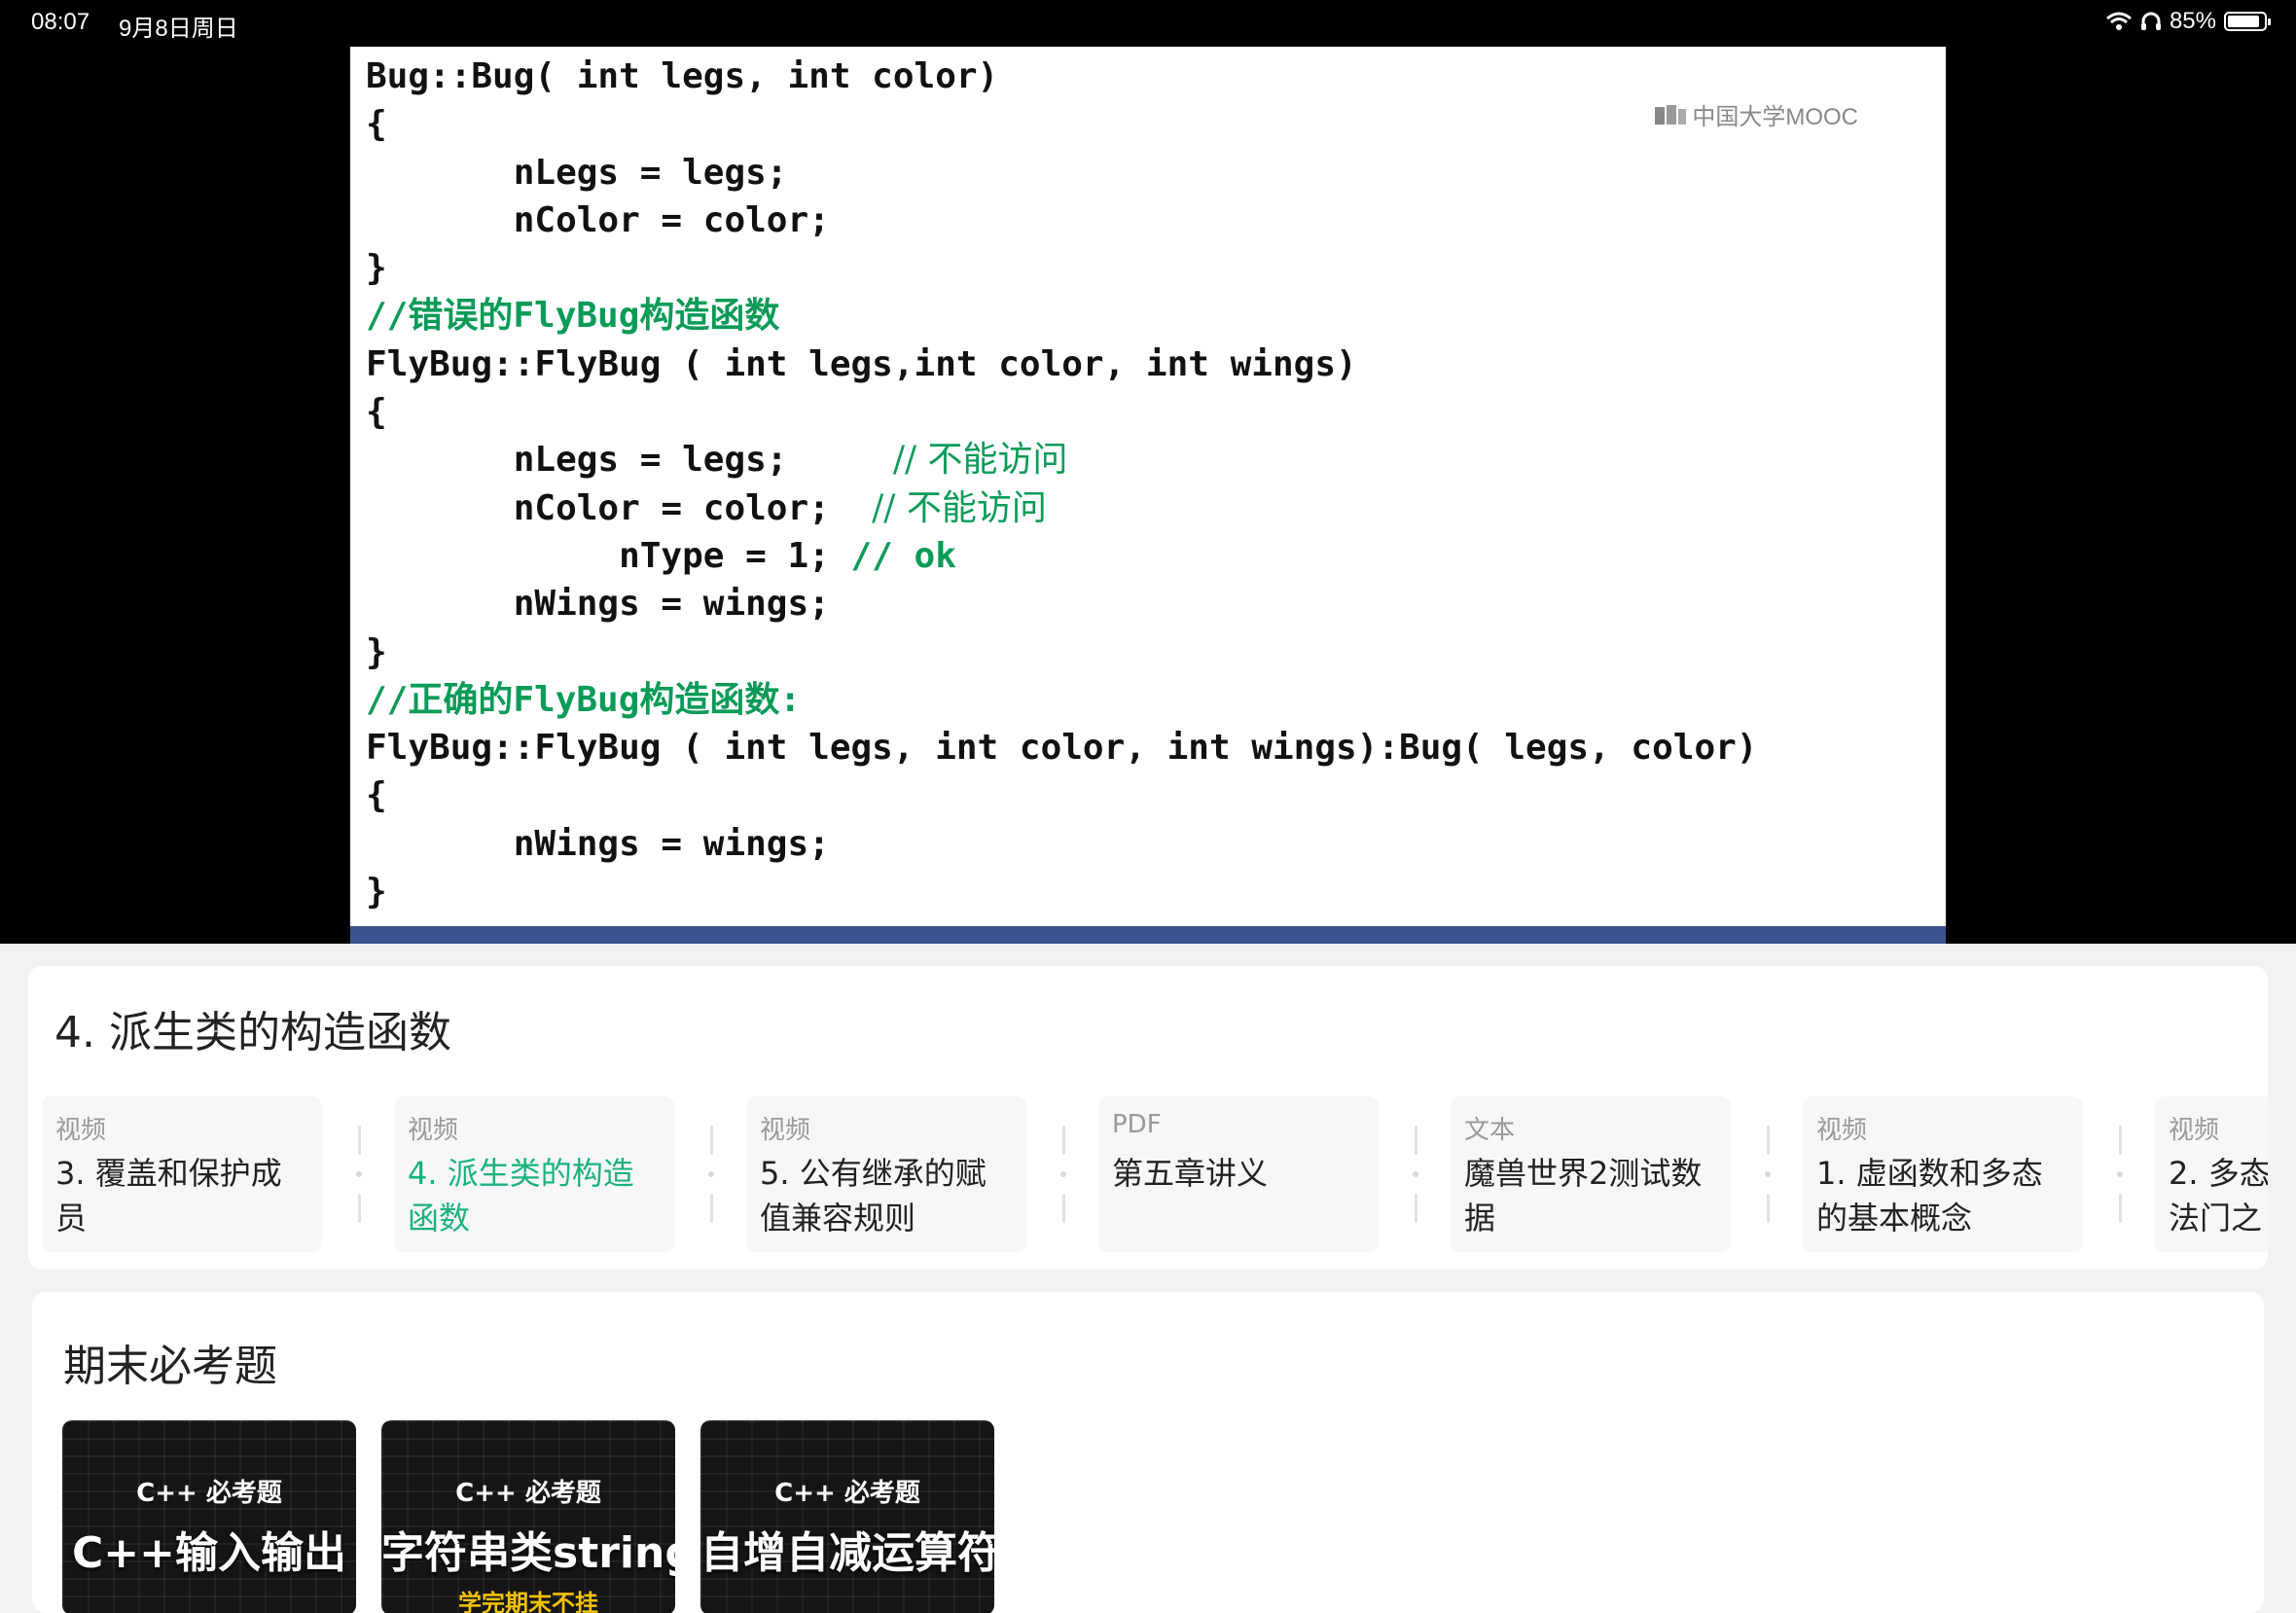 The width and height of the screenshot is (2296, 1613). What do you see at coordinates (2192, 21) in the screenshot?
I see `battery-percent: 85%` at bounding box center [2192, 21].